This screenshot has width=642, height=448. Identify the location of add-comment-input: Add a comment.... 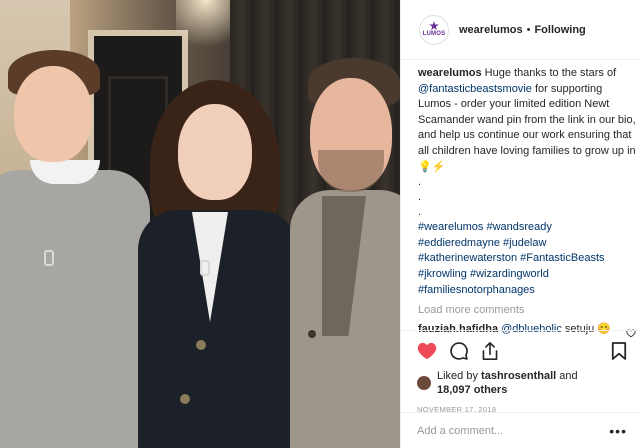
(513, 431).